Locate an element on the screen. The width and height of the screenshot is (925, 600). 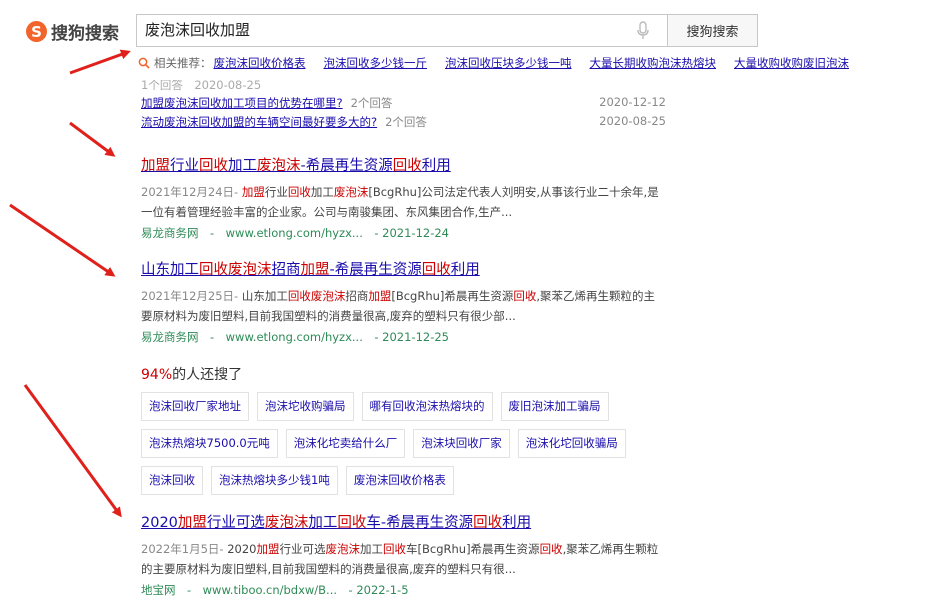
suggestion-chip: 泡沫回收厂家地址 is located at coordinates (195, 406).